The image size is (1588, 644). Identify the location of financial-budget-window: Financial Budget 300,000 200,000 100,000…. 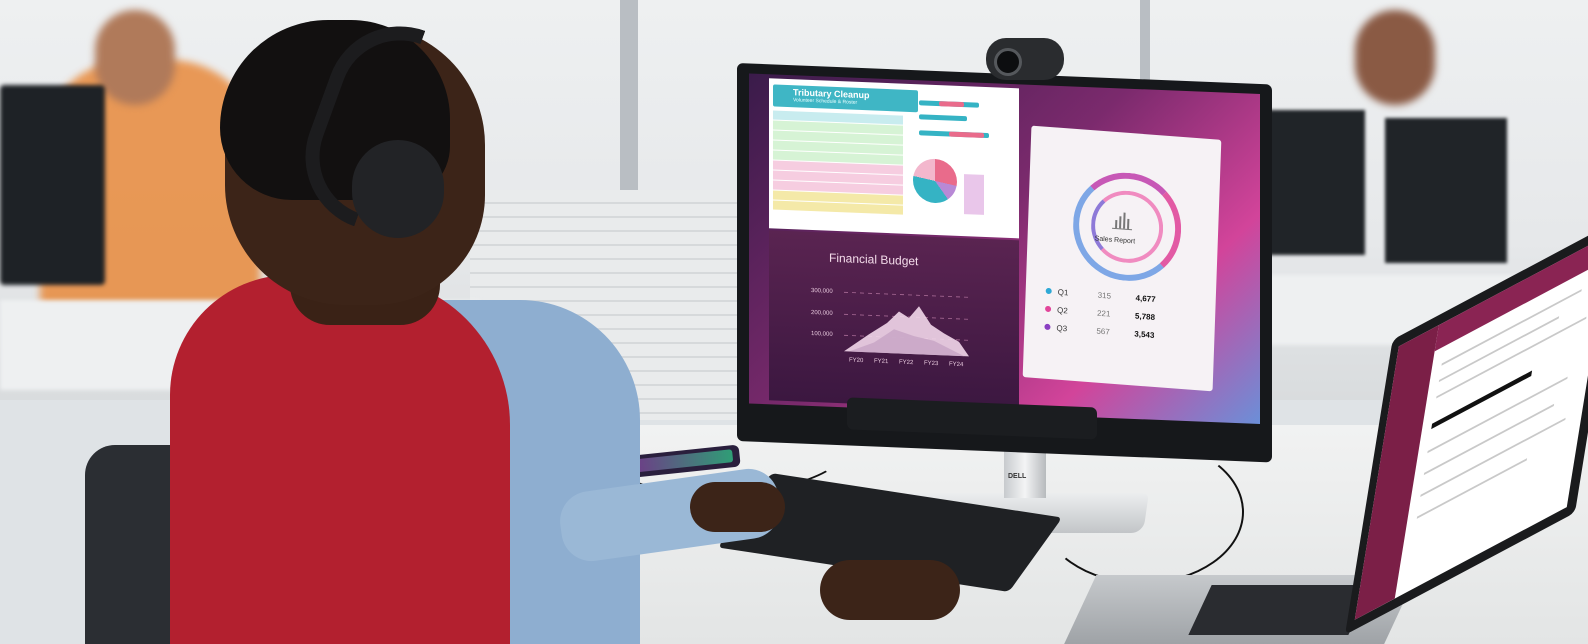
(894, 320).